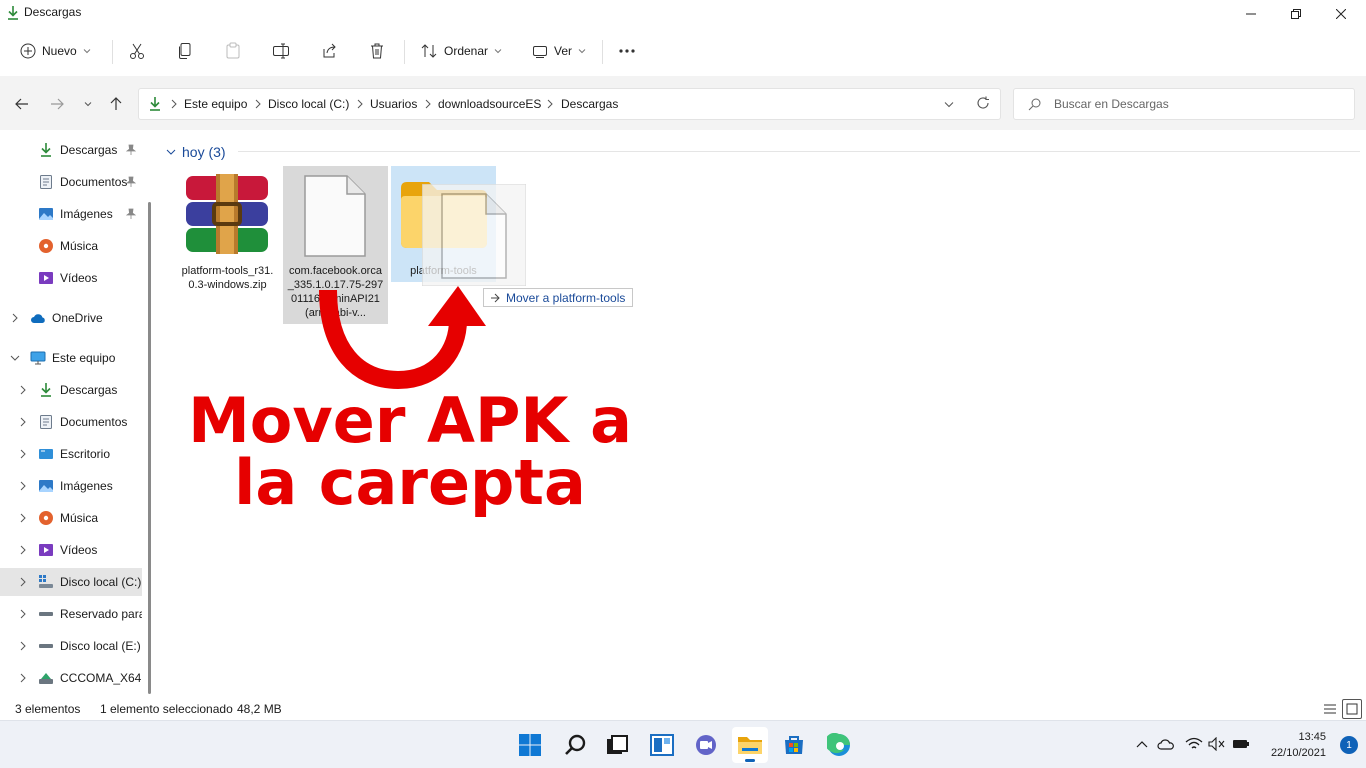 The width and height of the screenshot is (1366, 768). What do you see at coordinates (1298, 745) in the screenshot?
I see `taskbar-clock: 13:45 22/10/2021` at bounding box center [1298, 745].